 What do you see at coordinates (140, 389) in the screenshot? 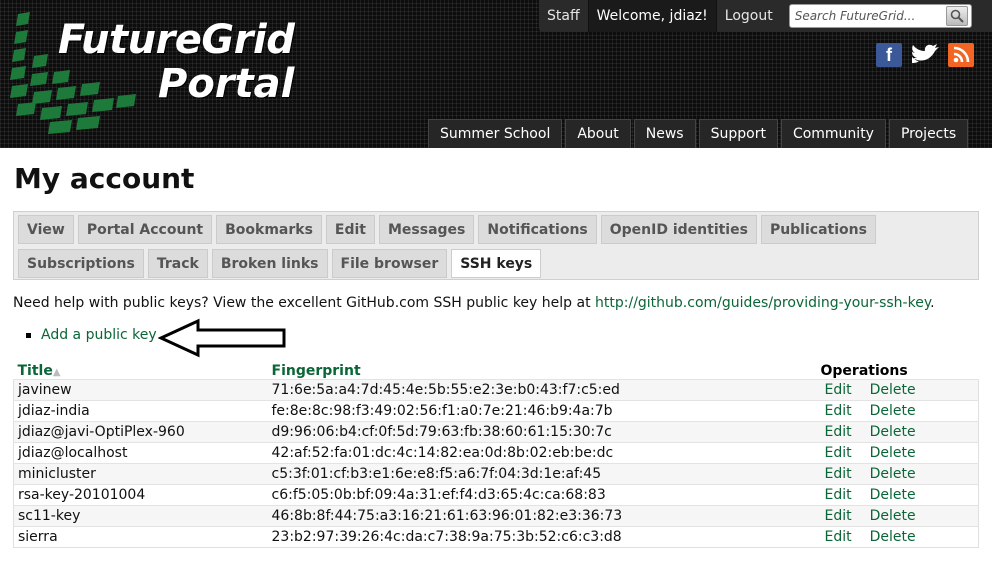
I see `key-title: javinew` at bounding box center [140, 389].